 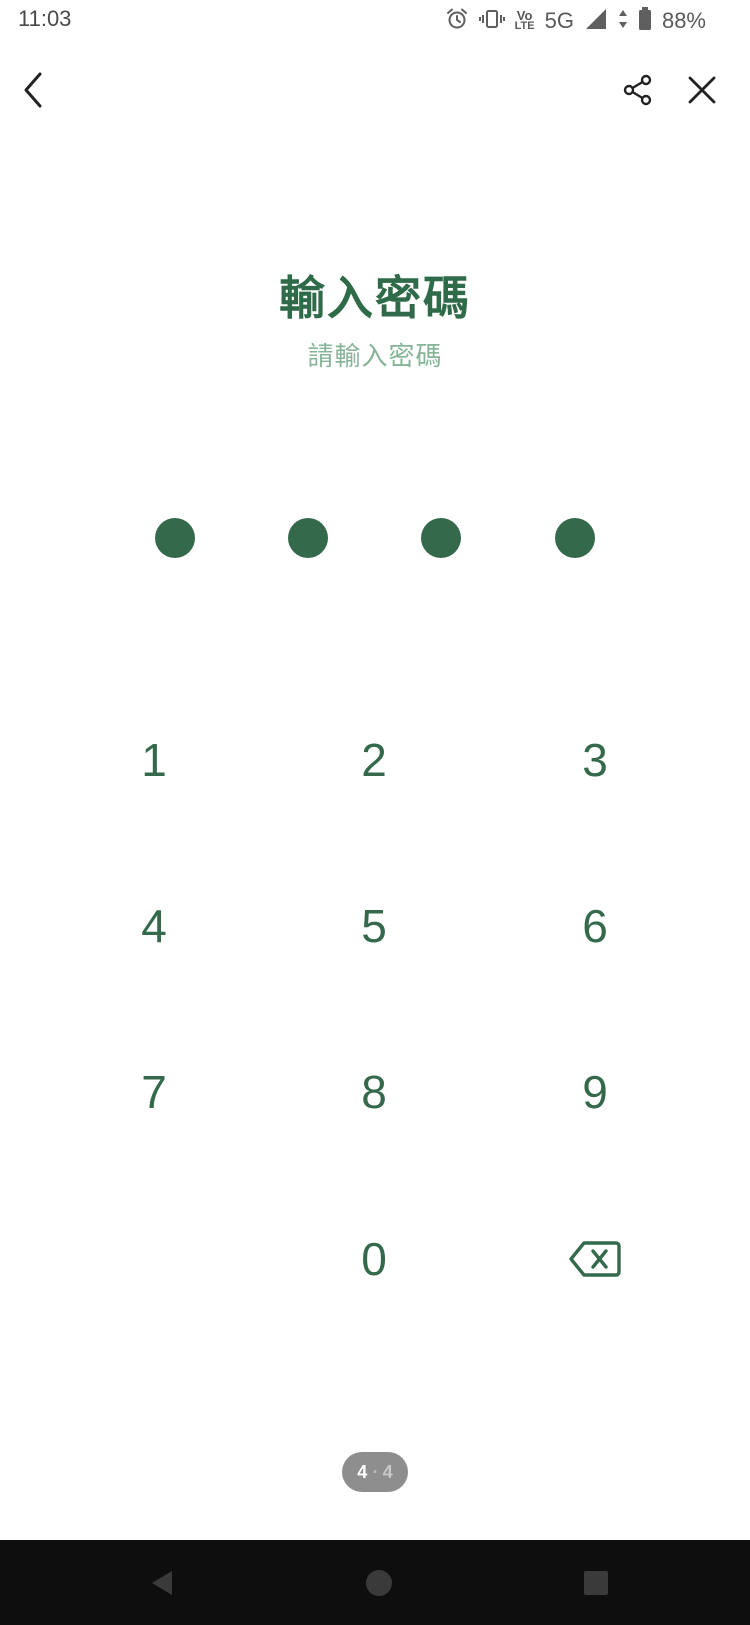 I want to click on page-subtitle: 請輸入密碼, so click(x=375, y=356).